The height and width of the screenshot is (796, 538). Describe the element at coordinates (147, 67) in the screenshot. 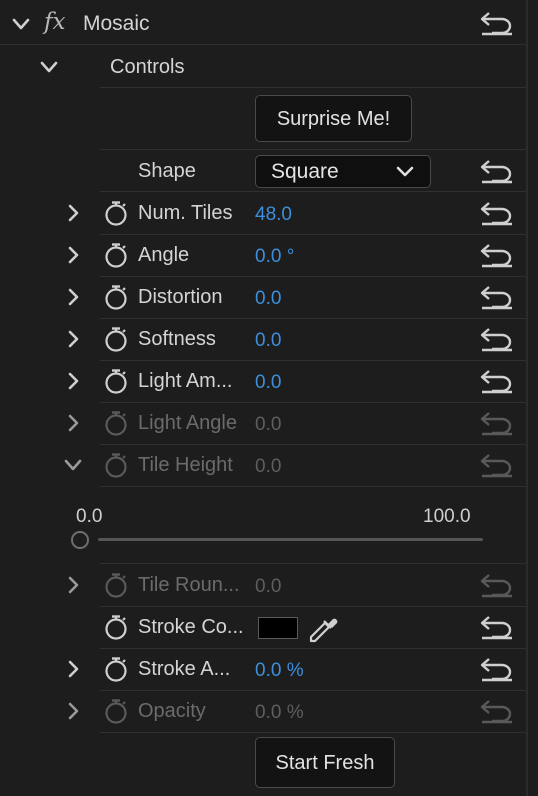

I see `controls-group-label: Controls` at that location.